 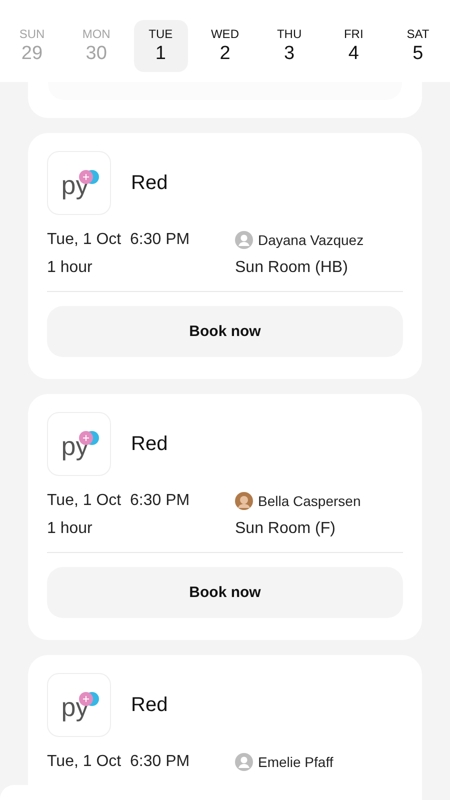 I want to click on date-number: 3, so click(x=289, y=54).